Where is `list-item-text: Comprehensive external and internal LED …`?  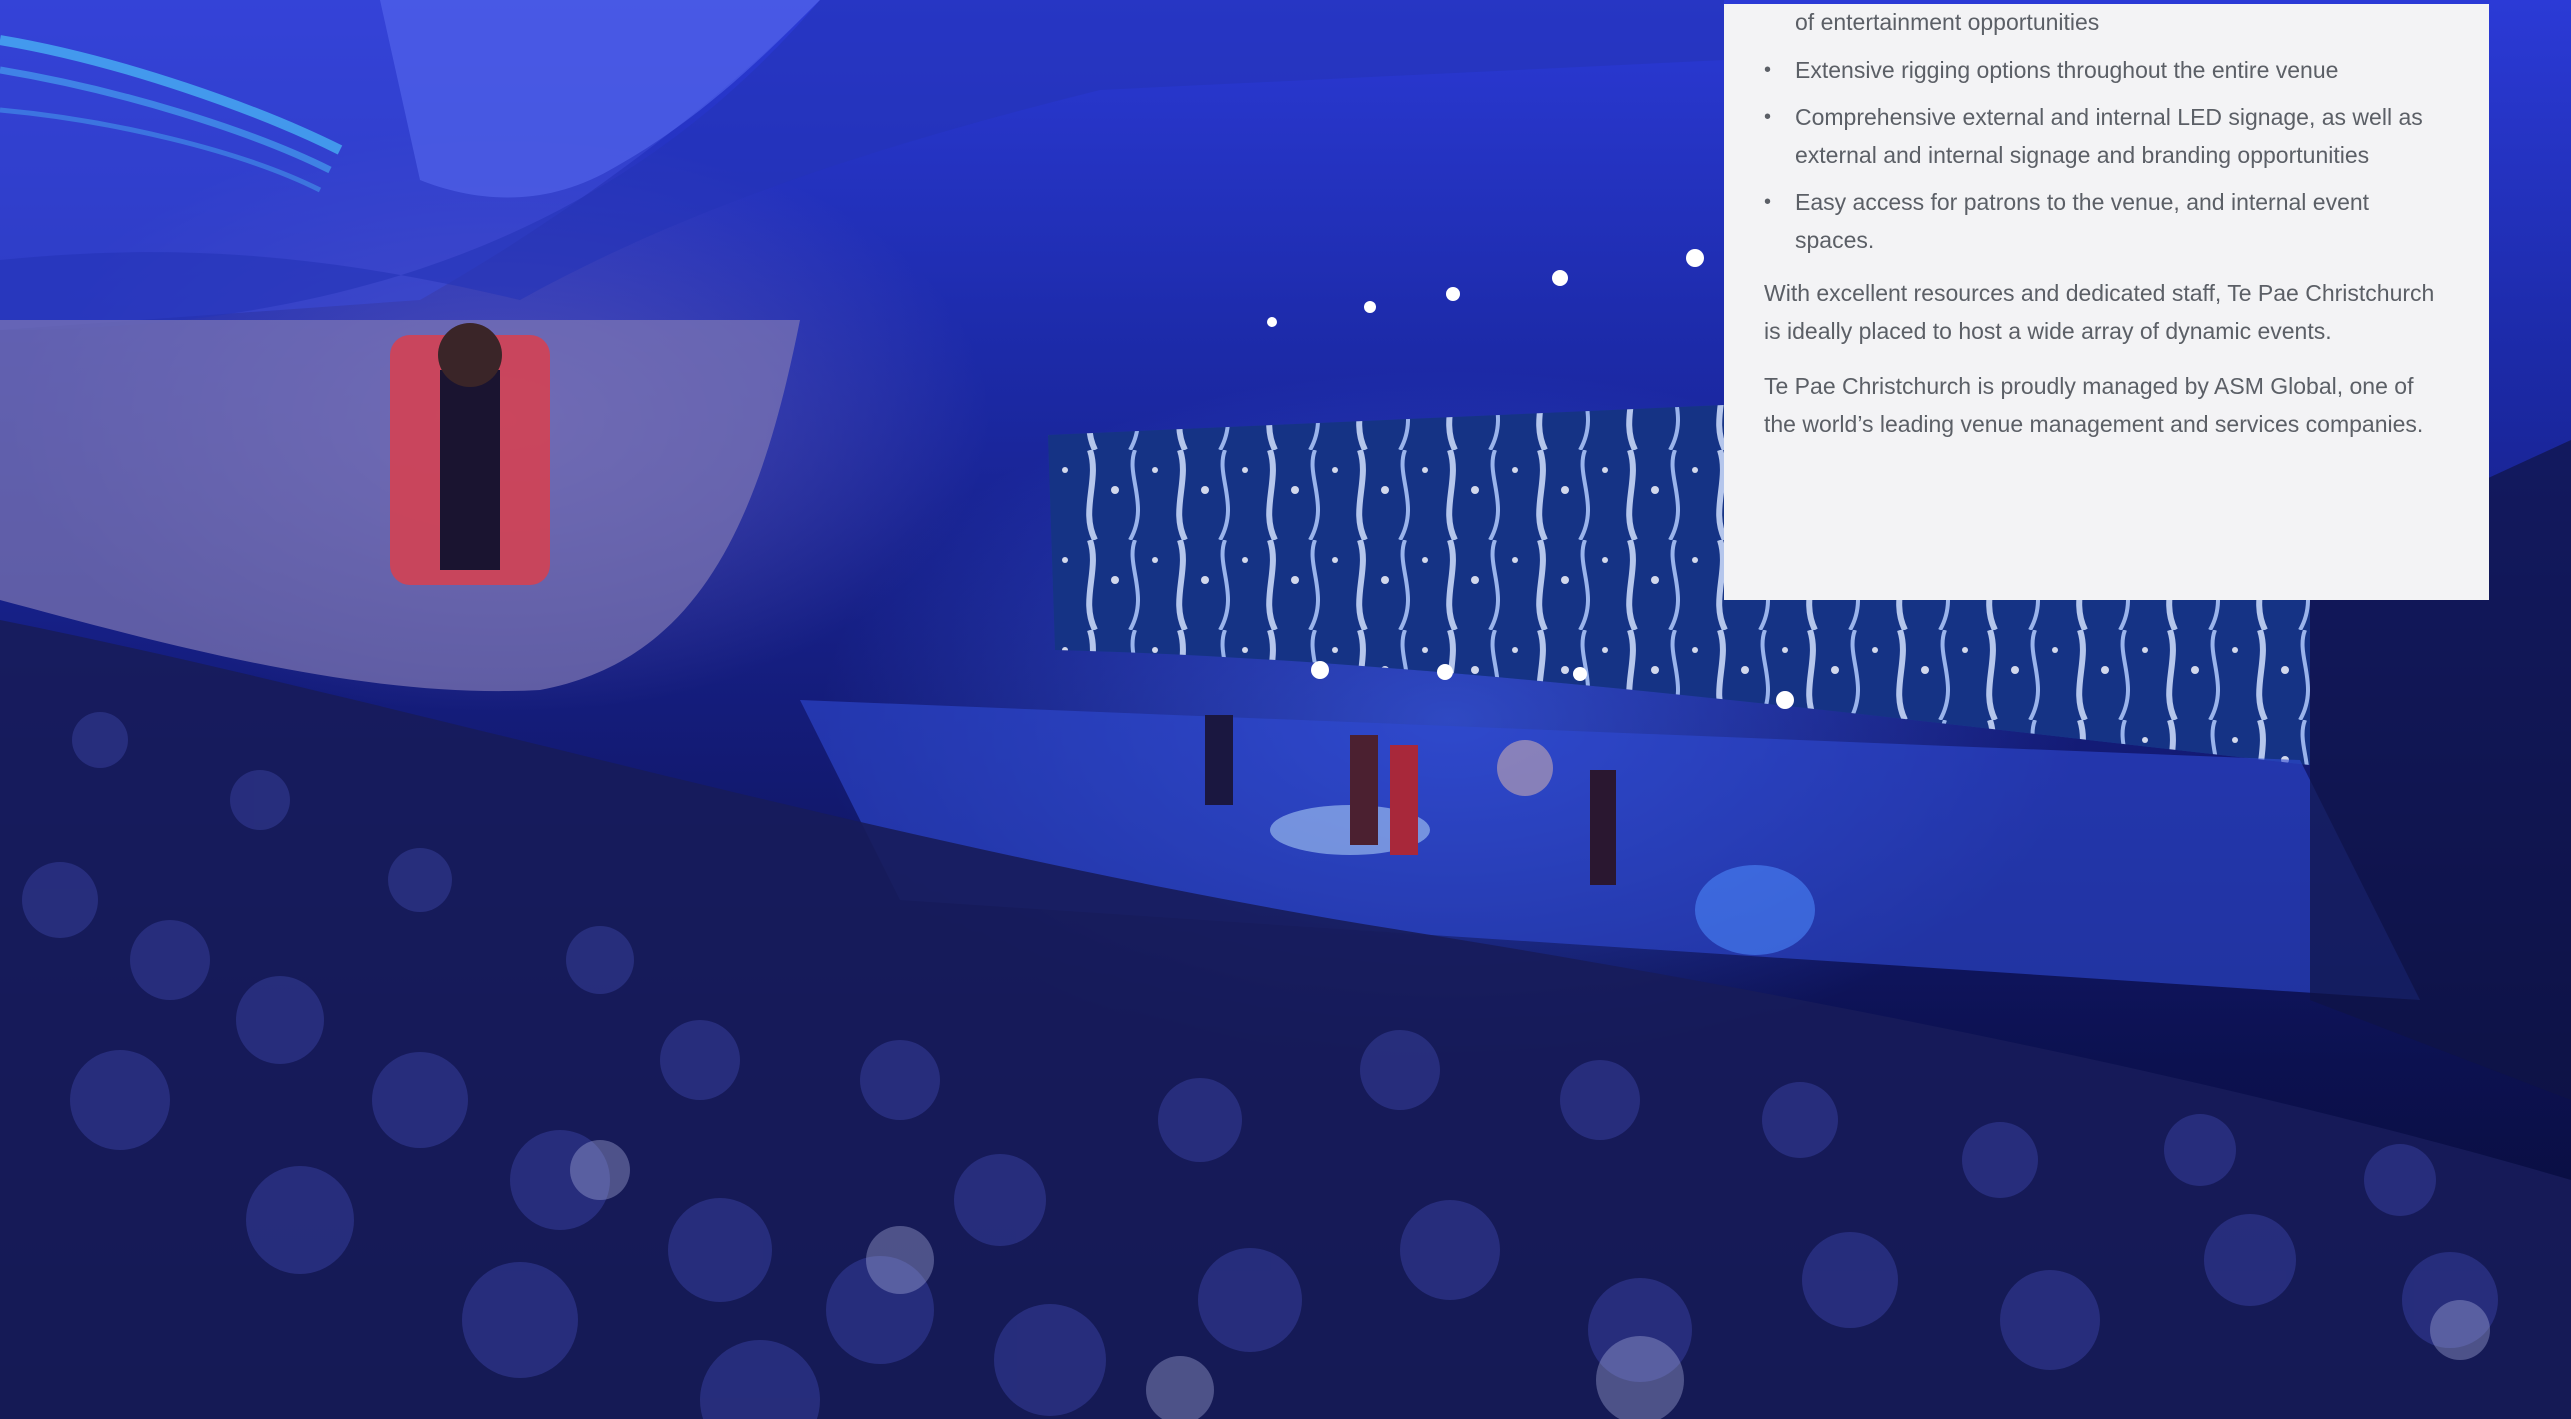 list-item-text: Comprehensive external and internal LED … is located at coordinates (2109, 136).